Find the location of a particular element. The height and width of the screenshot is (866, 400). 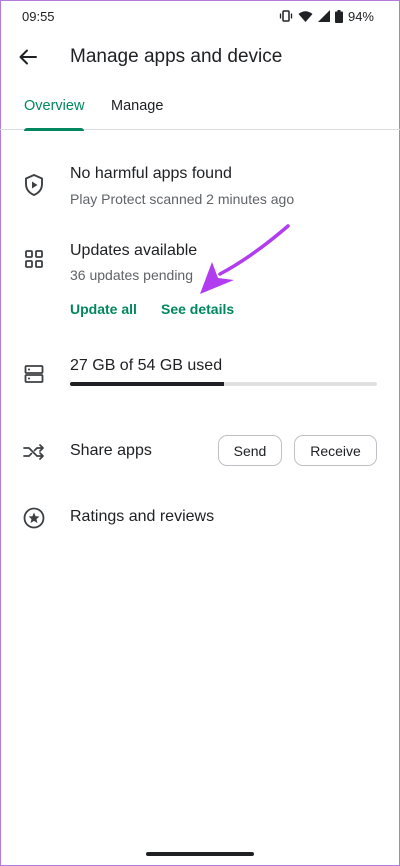

send-button: Send is located at coordinates (250, 450).